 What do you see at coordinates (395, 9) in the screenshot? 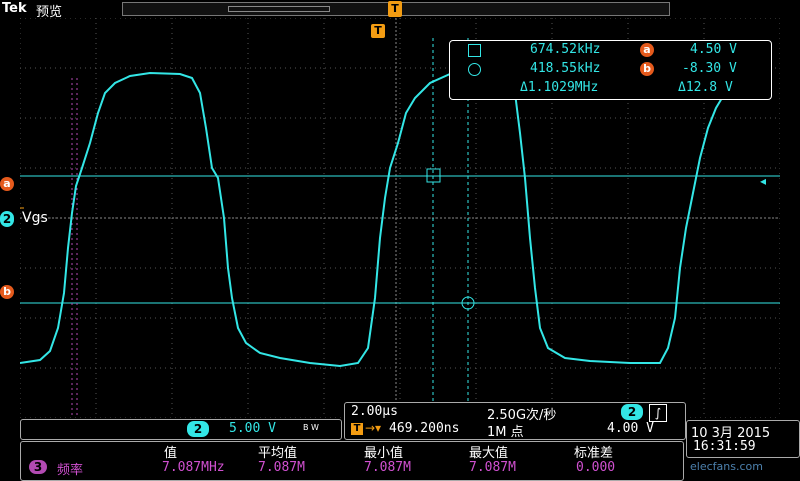
I see `trigger-position-marker: T` at bounding box center [395, 9].